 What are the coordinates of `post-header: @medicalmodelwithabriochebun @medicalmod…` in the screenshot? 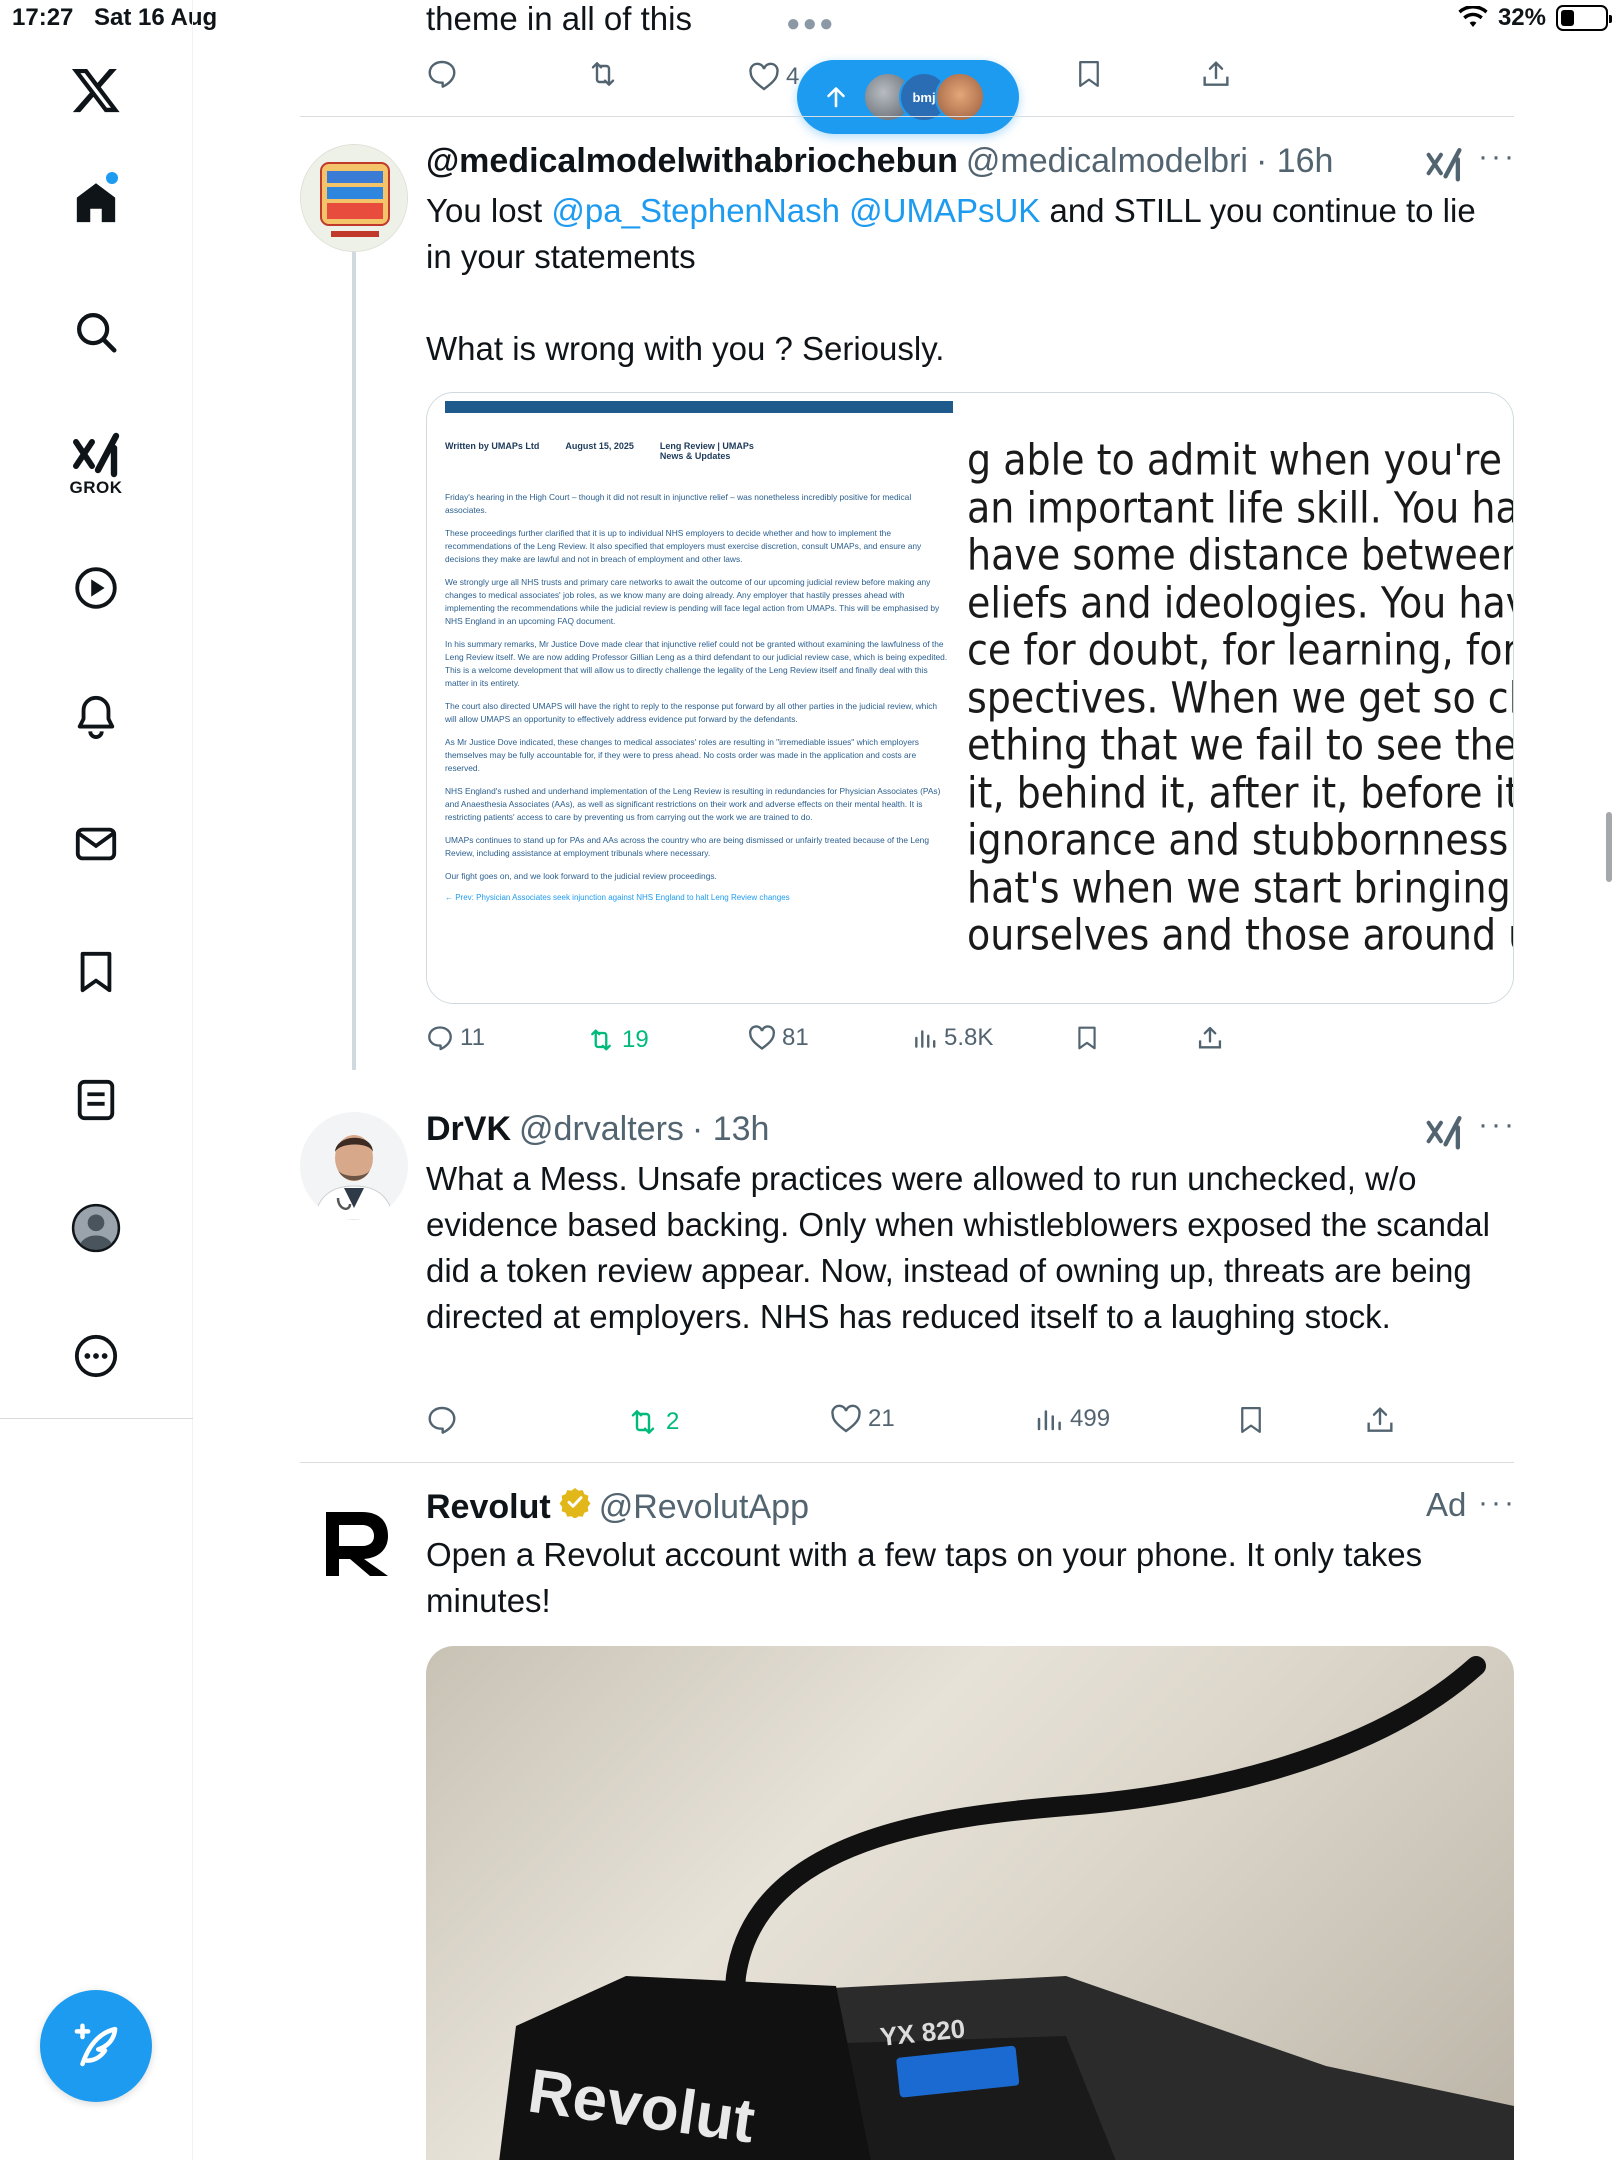 It's located at (879, 161).